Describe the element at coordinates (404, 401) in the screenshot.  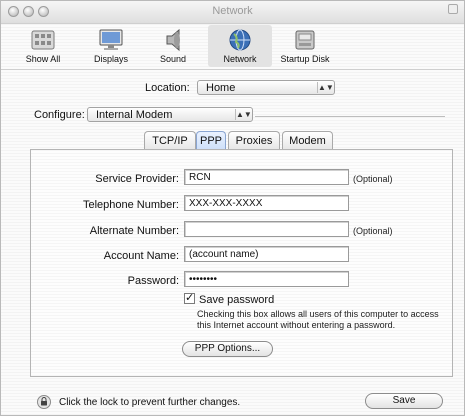
I see `save-button: Save` at that location.